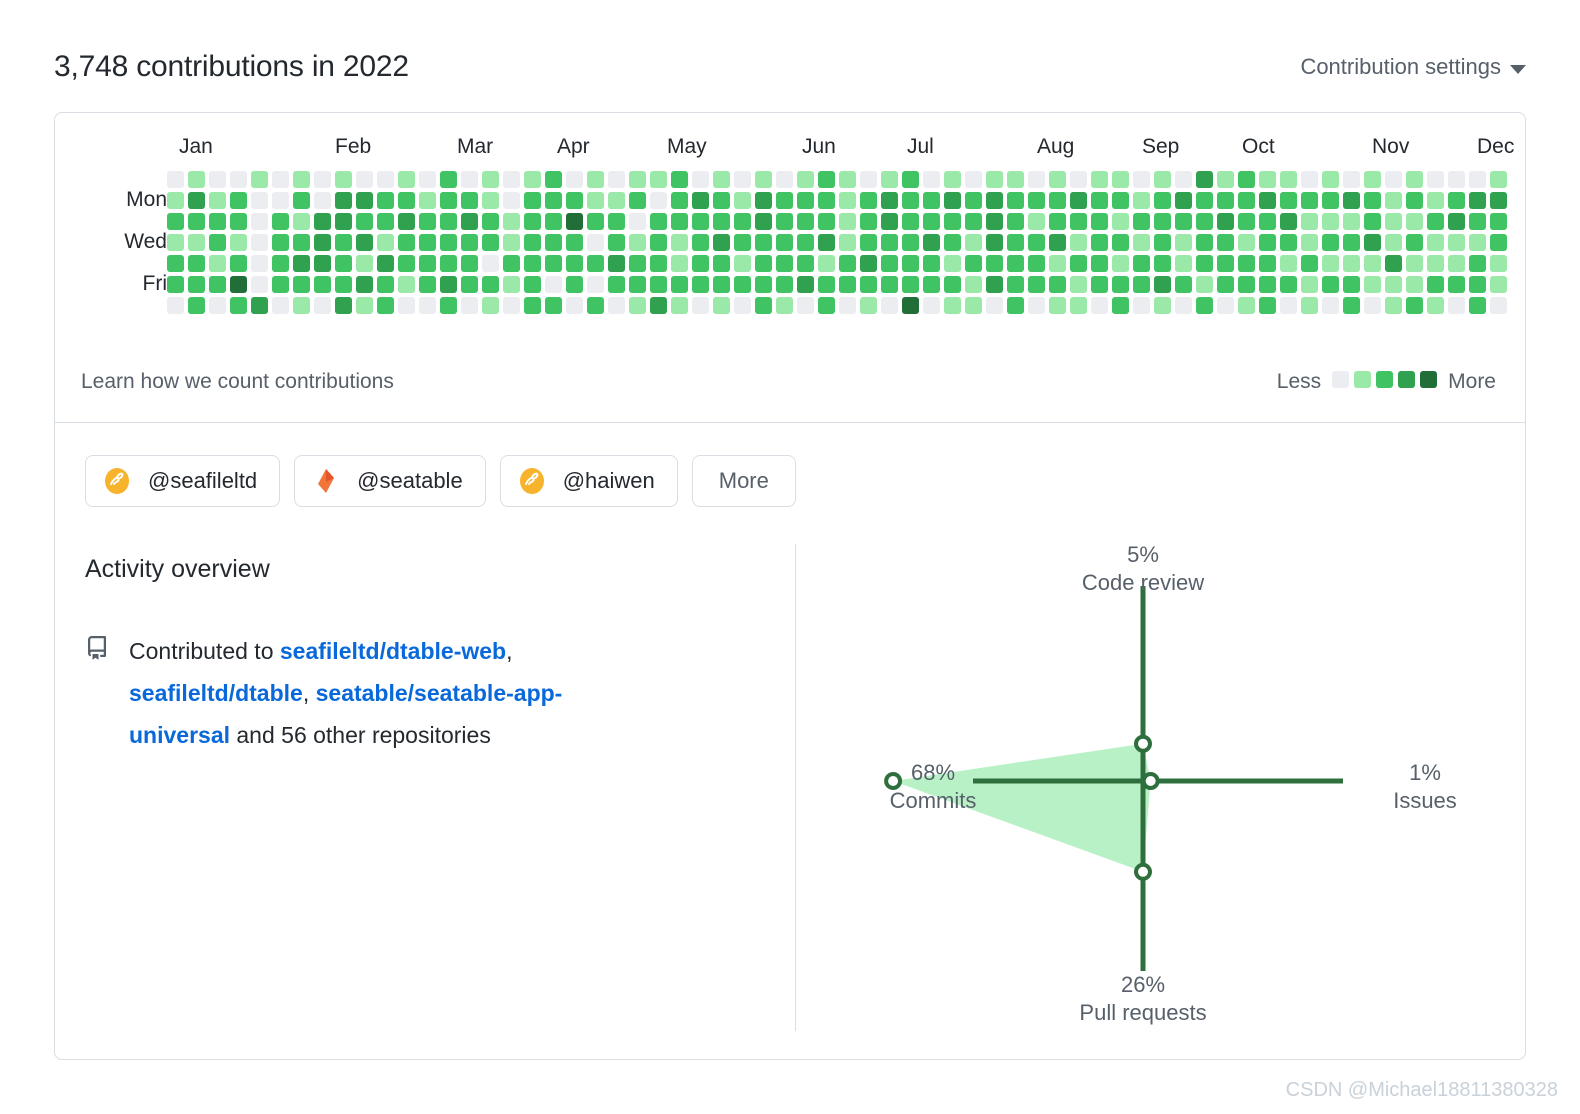 Image resolution: width=1580 pixels, height=1114 pixels. Describe the element at coordinates (237, 382) in the screenshot. I see `learn-how-we-count-link: Learn how we count contributions` at that location.